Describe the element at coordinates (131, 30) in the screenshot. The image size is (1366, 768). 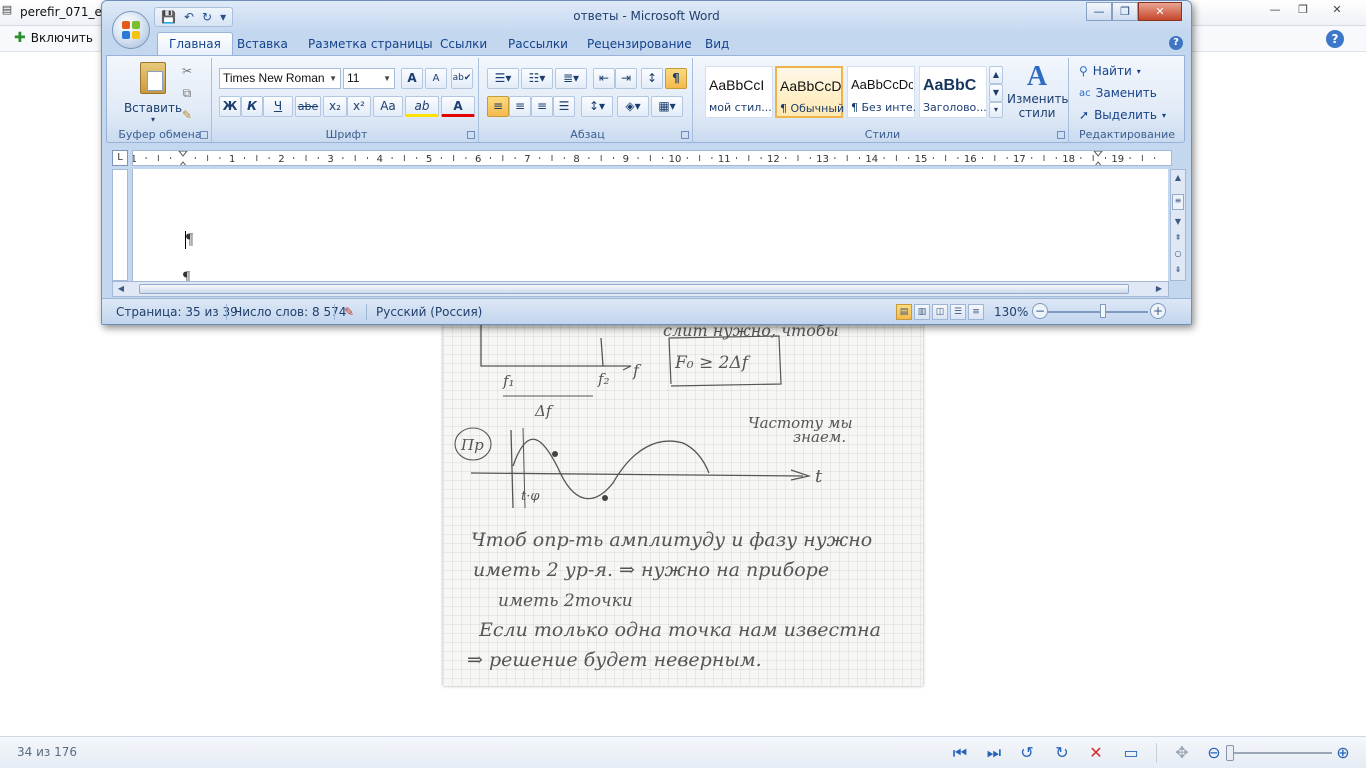
I see `office-button` at that location.